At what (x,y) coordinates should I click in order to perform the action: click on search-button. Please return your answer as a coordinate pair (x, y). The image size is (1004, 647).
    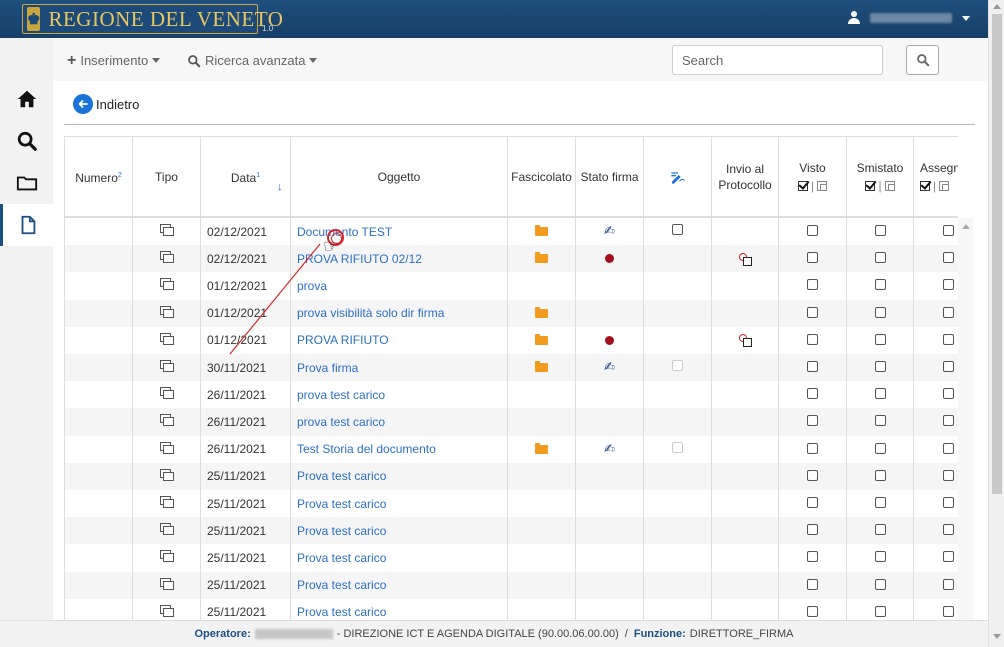
    Looking at the image, I should click on (922, 60).